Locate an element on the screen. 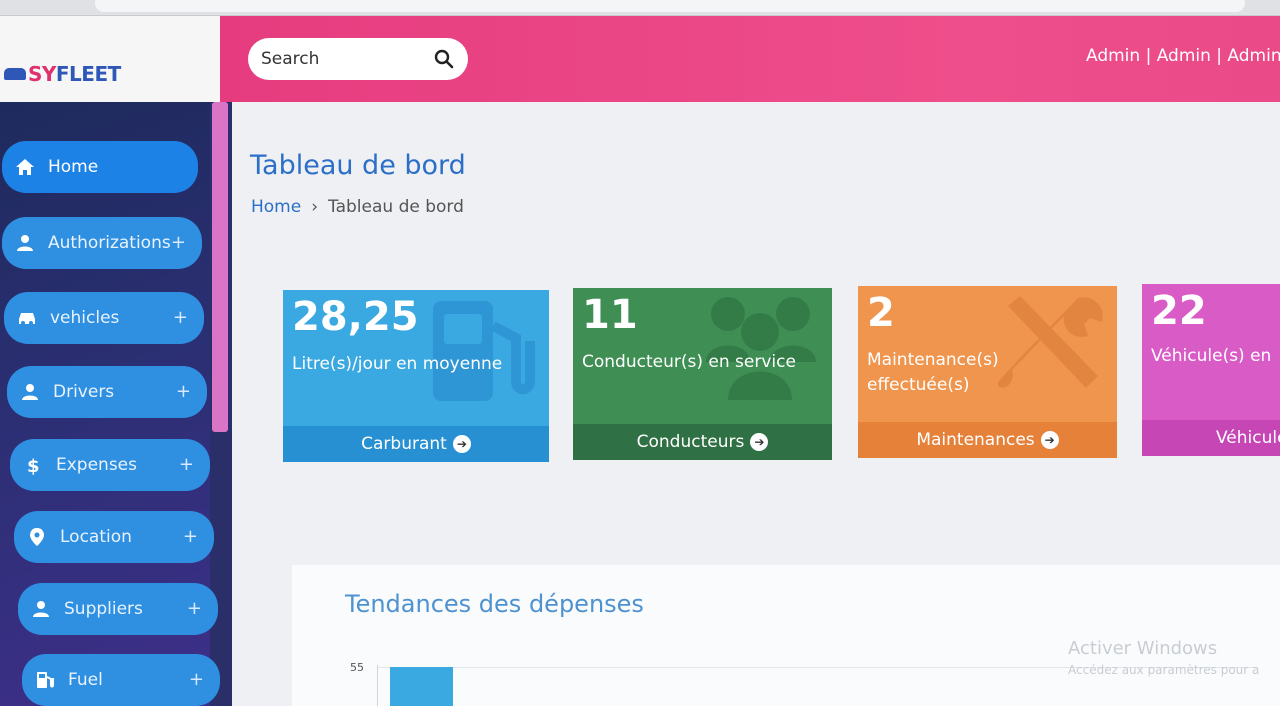  search-input: Search is located at coordinates (358, 59).